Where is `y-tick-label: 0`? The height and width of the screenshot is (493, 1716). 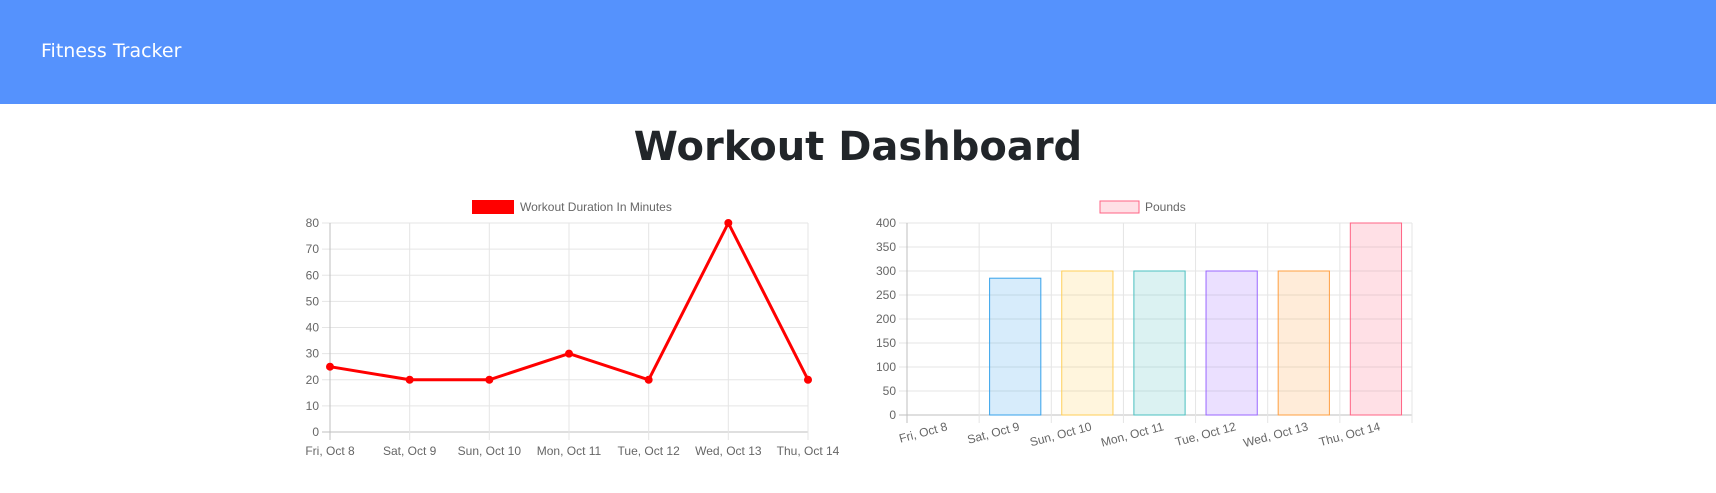
y-tick-label: 0 is located at coordinates (892, 415).